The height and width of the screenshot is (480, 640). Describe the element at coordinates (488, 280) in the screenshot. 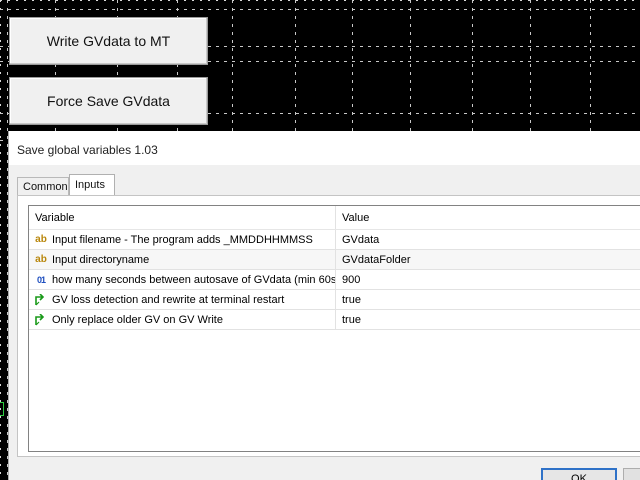

I see `value-cell: 900` at that location.